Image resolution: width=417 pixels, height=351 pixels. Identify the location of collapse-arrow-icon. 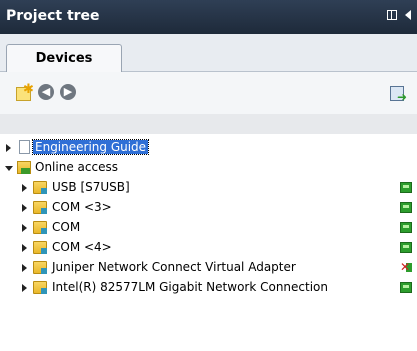
(9, 168).